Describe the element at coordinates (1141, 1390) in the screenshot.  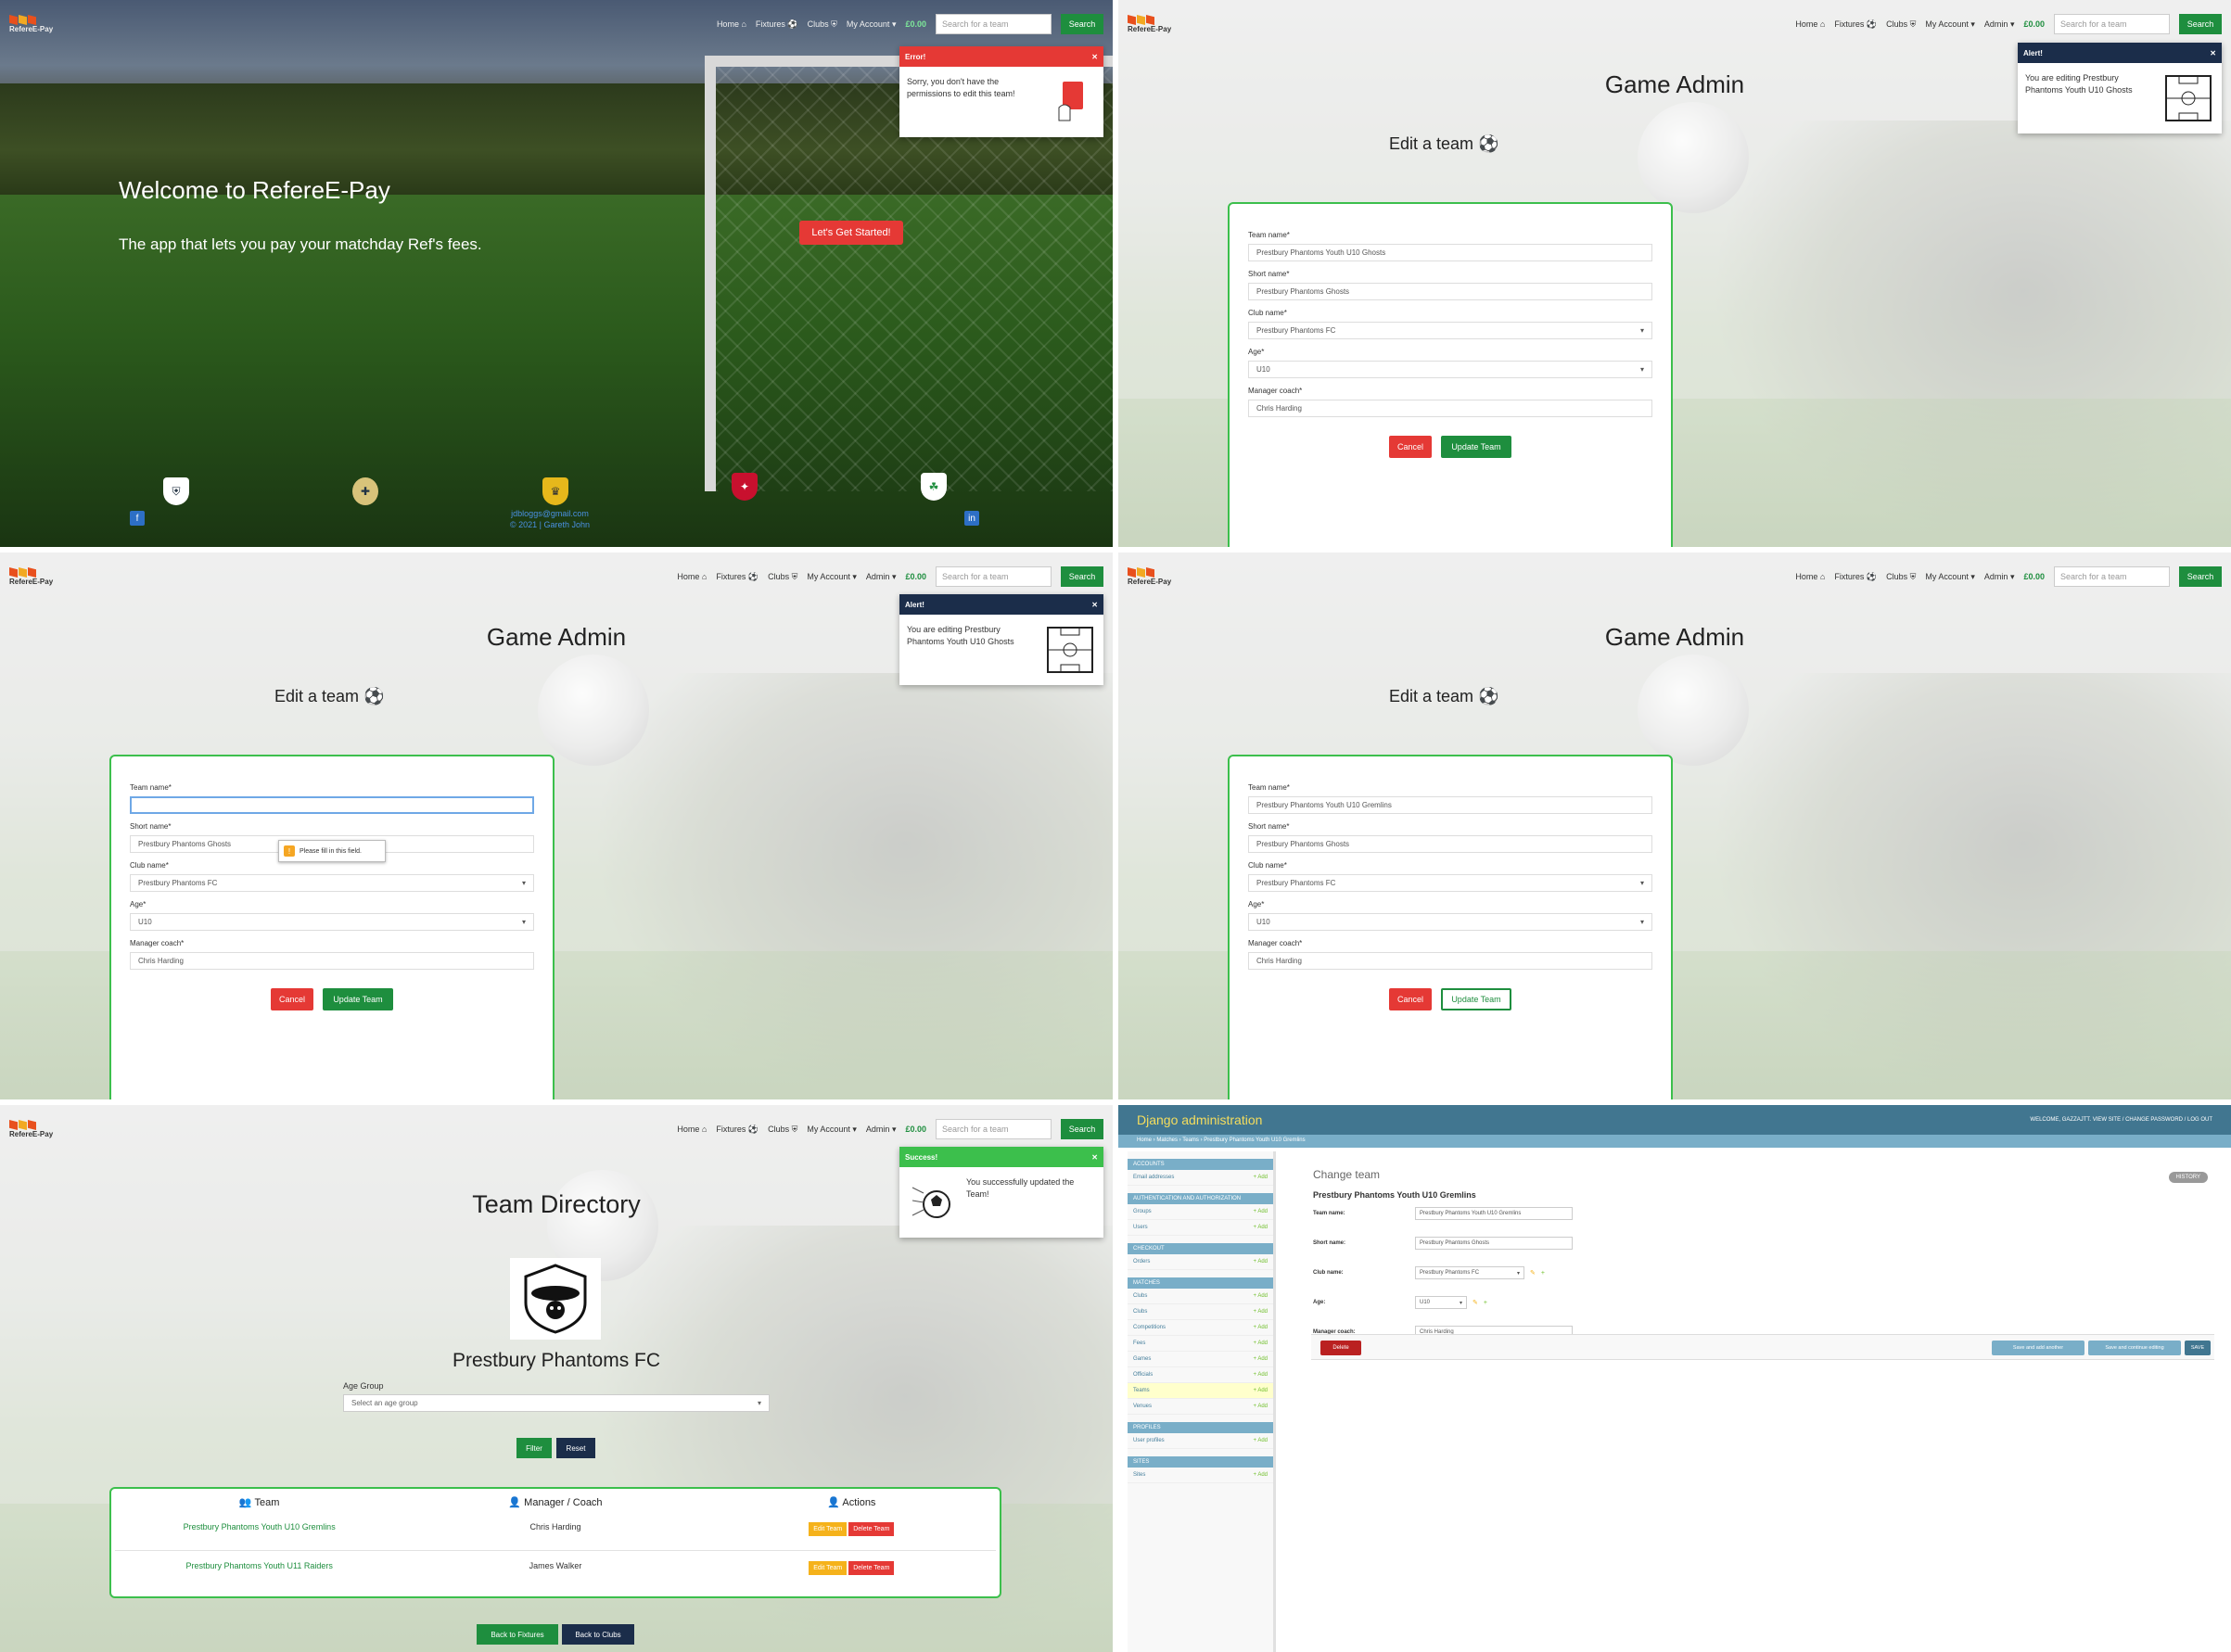
I see `sidebar-item-label: Teams` at that location.